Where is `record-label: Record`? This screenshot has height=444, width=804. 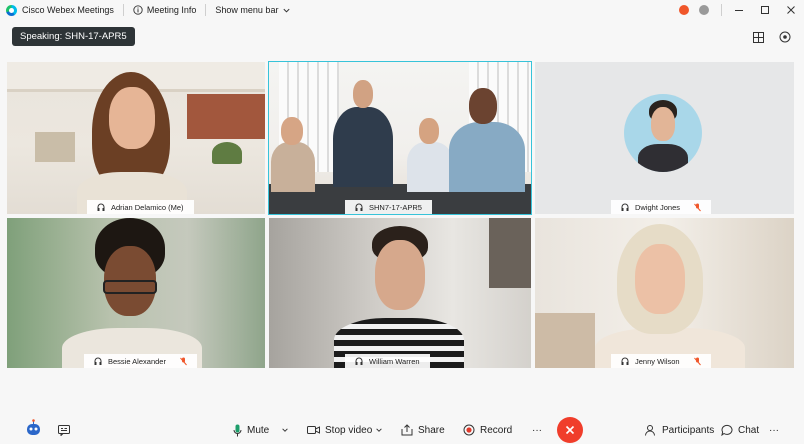 record-label: Record is located at coordinates (496, 430).